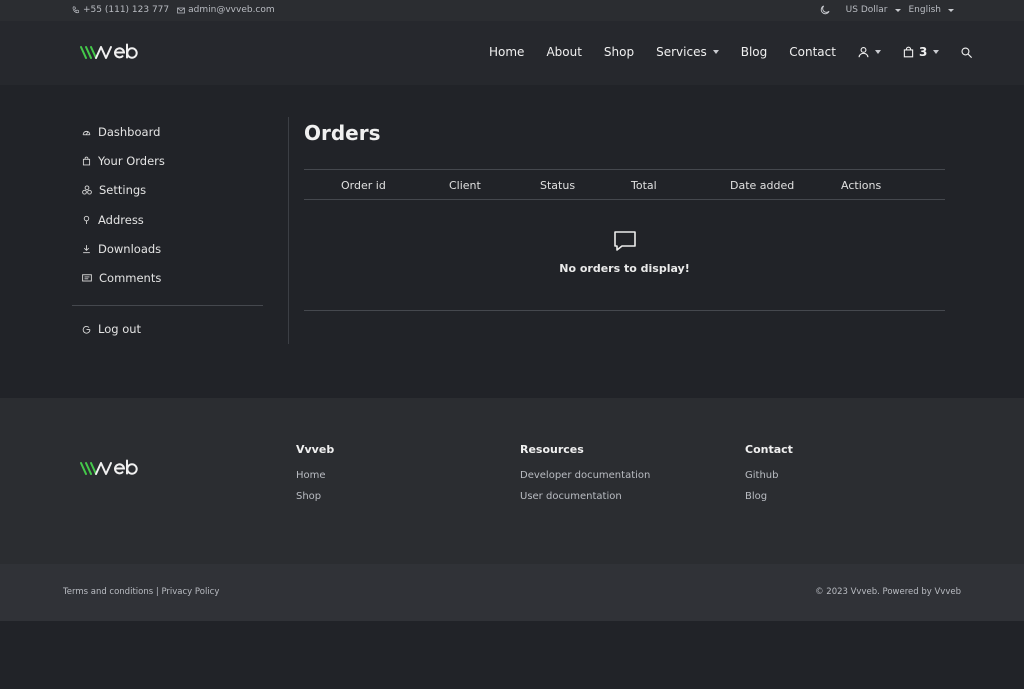 The width and height of the screenshot is (1024, 689). I want to click on search-button, so click(967, 52).